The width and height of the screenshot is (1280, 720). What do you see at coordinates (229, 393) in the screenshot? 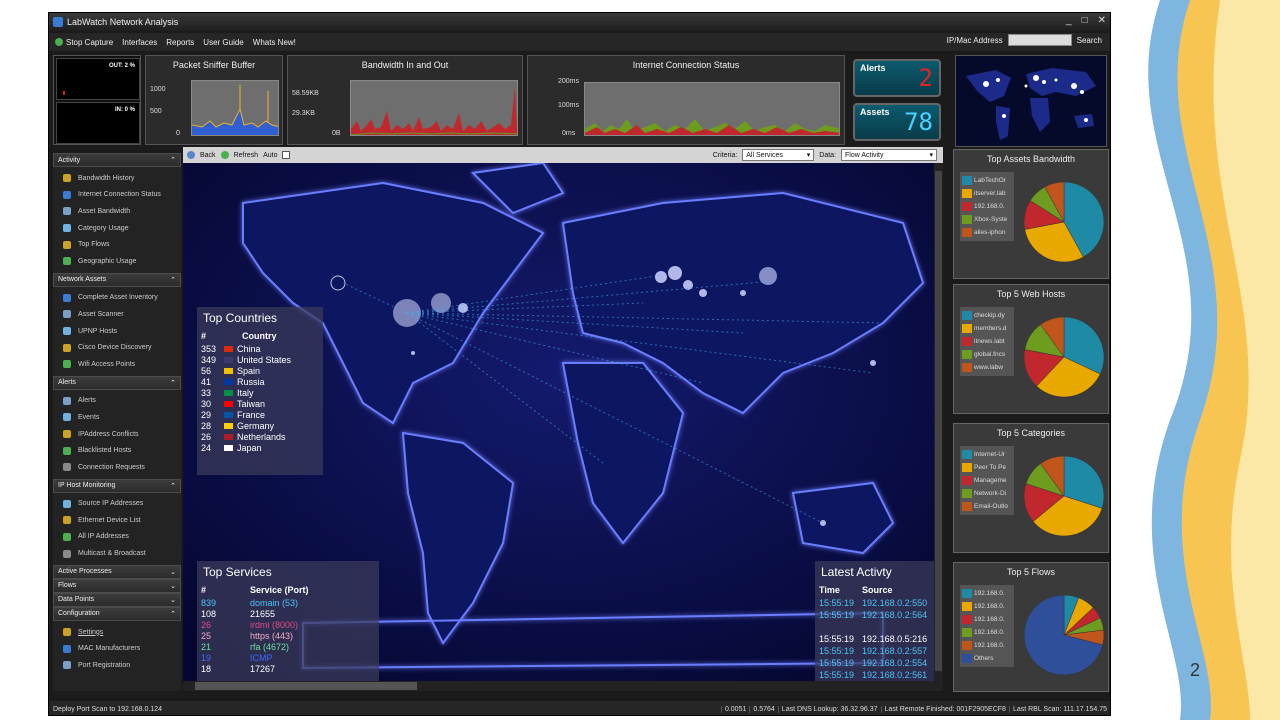
I see `country-flag-icon` at bounding box center [229, 393].